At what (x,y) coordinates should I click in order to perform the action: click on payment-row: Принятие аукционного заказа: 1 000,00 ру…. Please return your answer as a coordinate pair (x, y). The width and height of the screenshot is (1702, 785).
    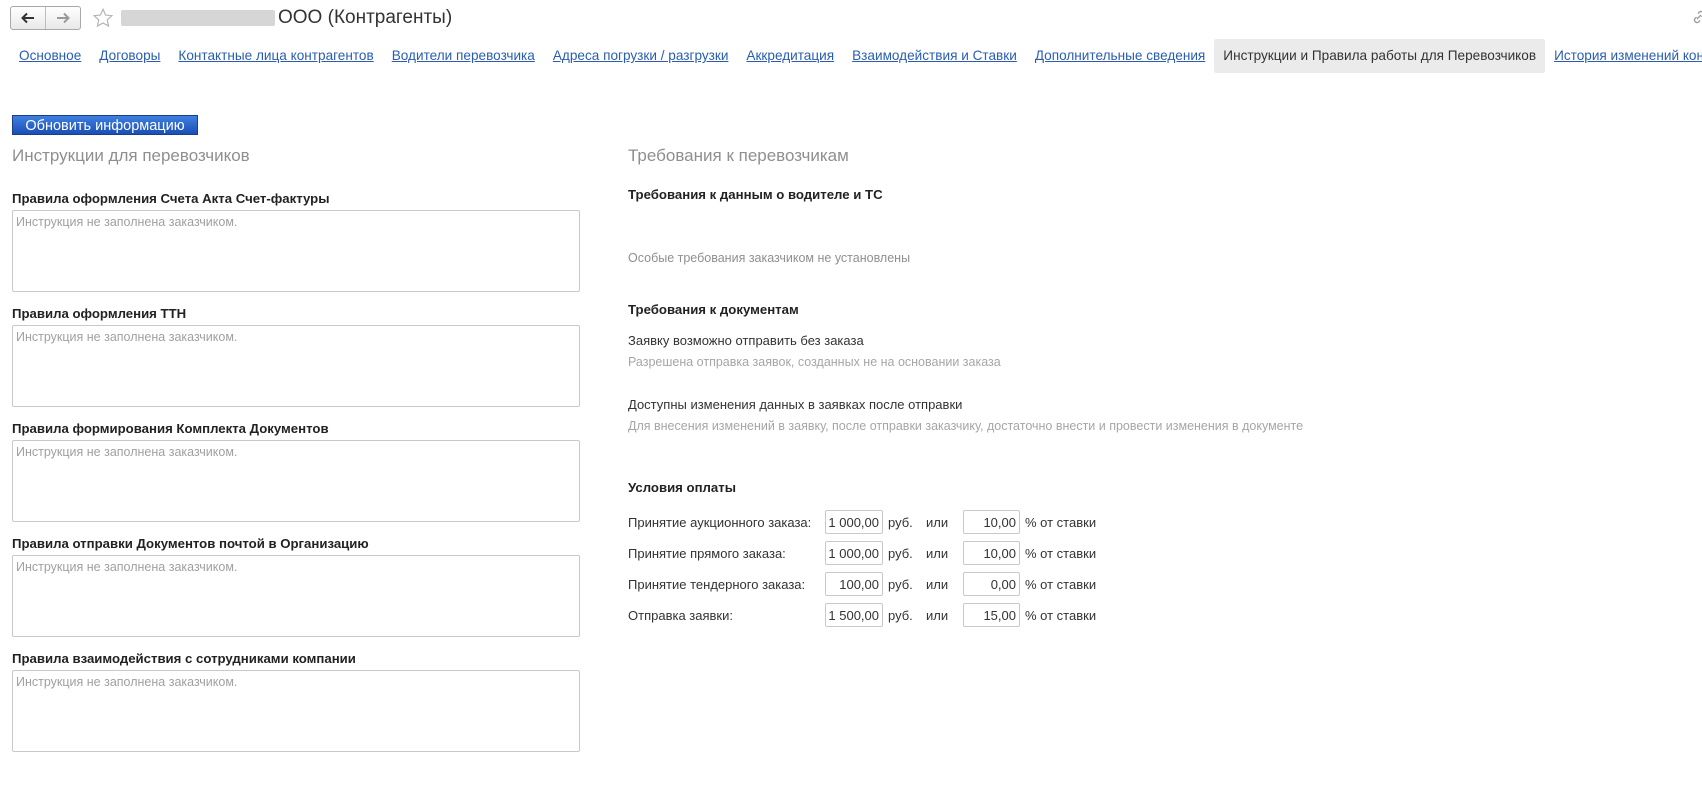
    Looking at the image, I should click on (928, 523).